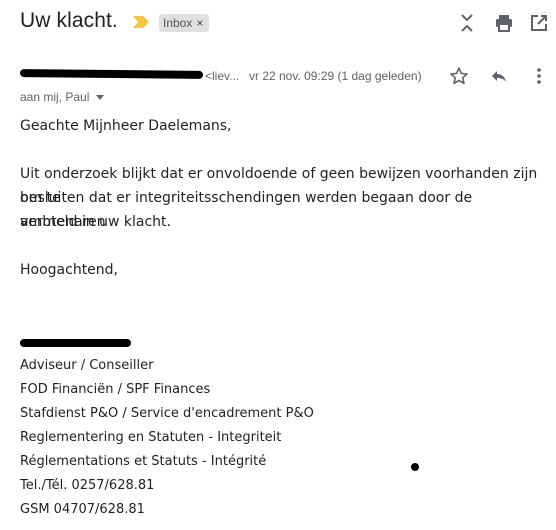 The height and width of the screenshot is (530, 556). Describe the element at coordinates (178, 23) in the screenshot. I see `label-text: Inbox` at that location.